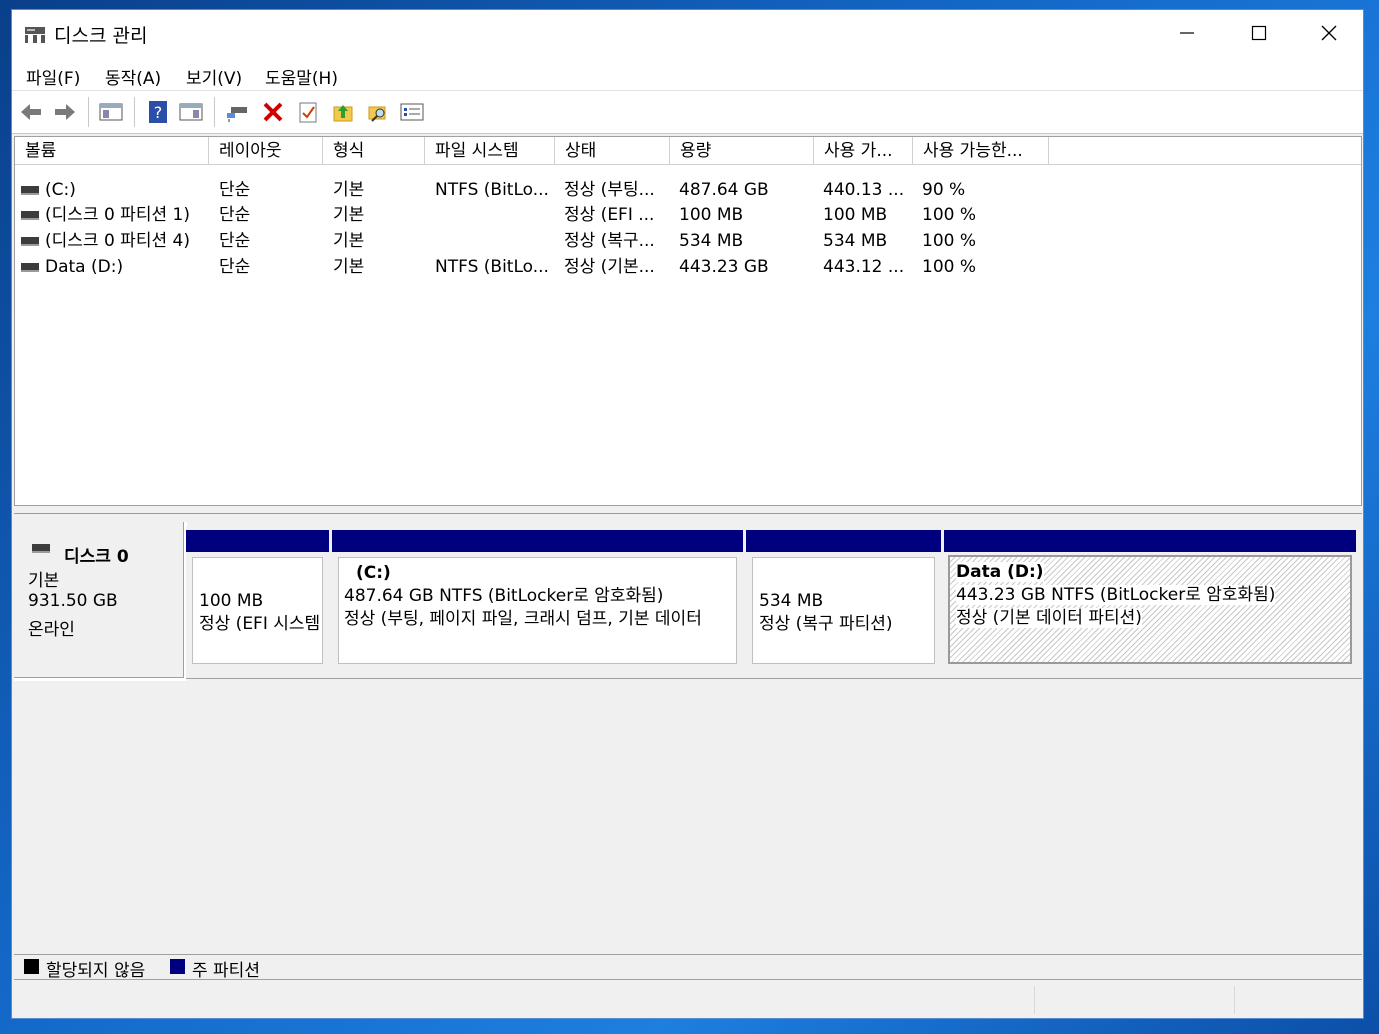 The image size is (1379, 1034). I want to click on partition-body: 100 MB 정상 (EFI 시스템, so click(257, 610).